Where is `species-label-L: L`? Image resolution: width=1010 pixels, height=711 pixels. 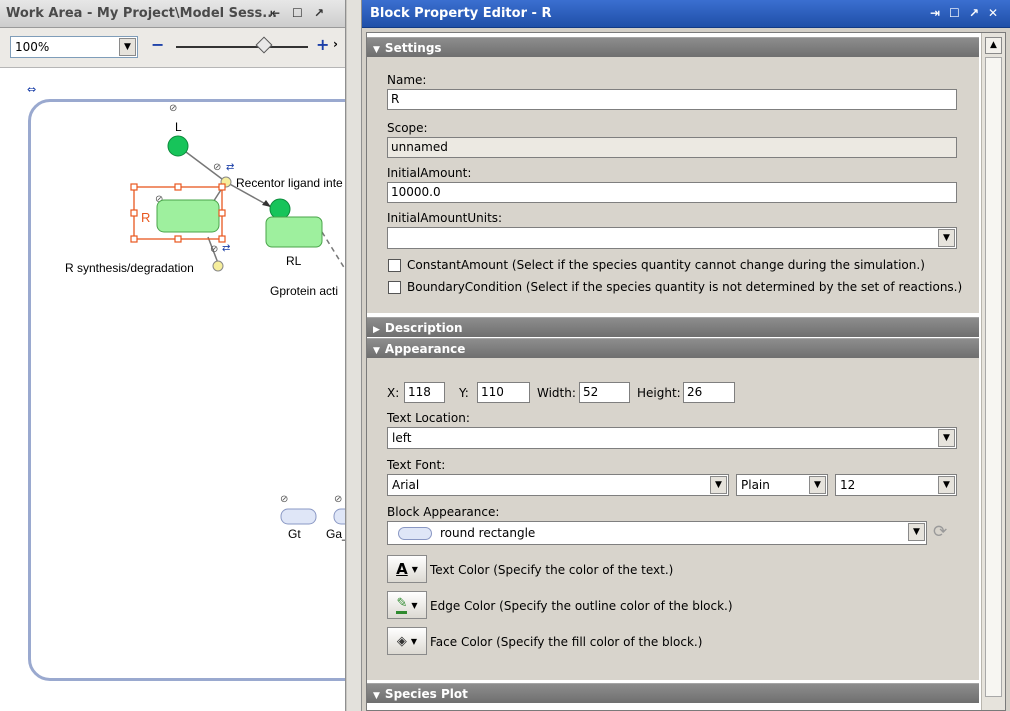
species-label-L: L is located at coordinates (178, 127).